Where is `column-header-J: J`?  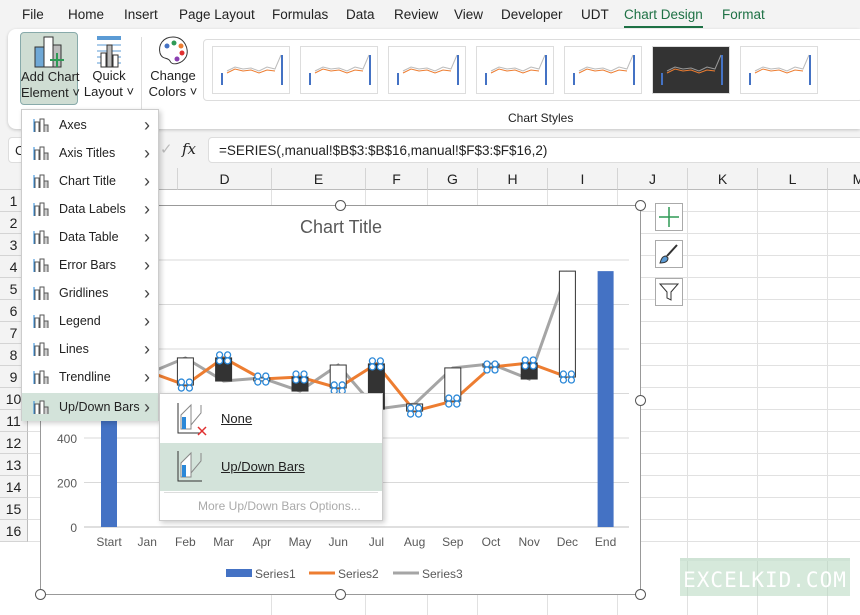 column-header-J: J is located at coordinates (653, 179).